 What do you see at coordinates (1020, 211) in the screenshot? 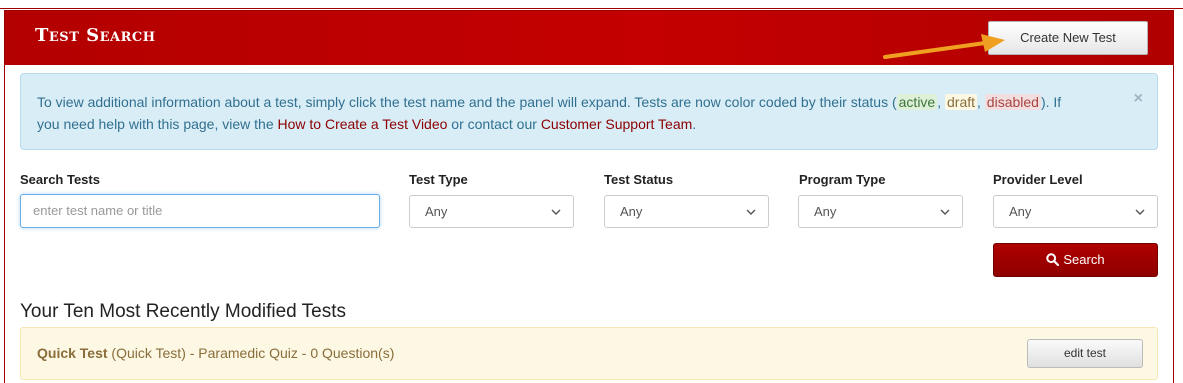
I see `provider-level-value: Any` at bounding box center [1020, 211].